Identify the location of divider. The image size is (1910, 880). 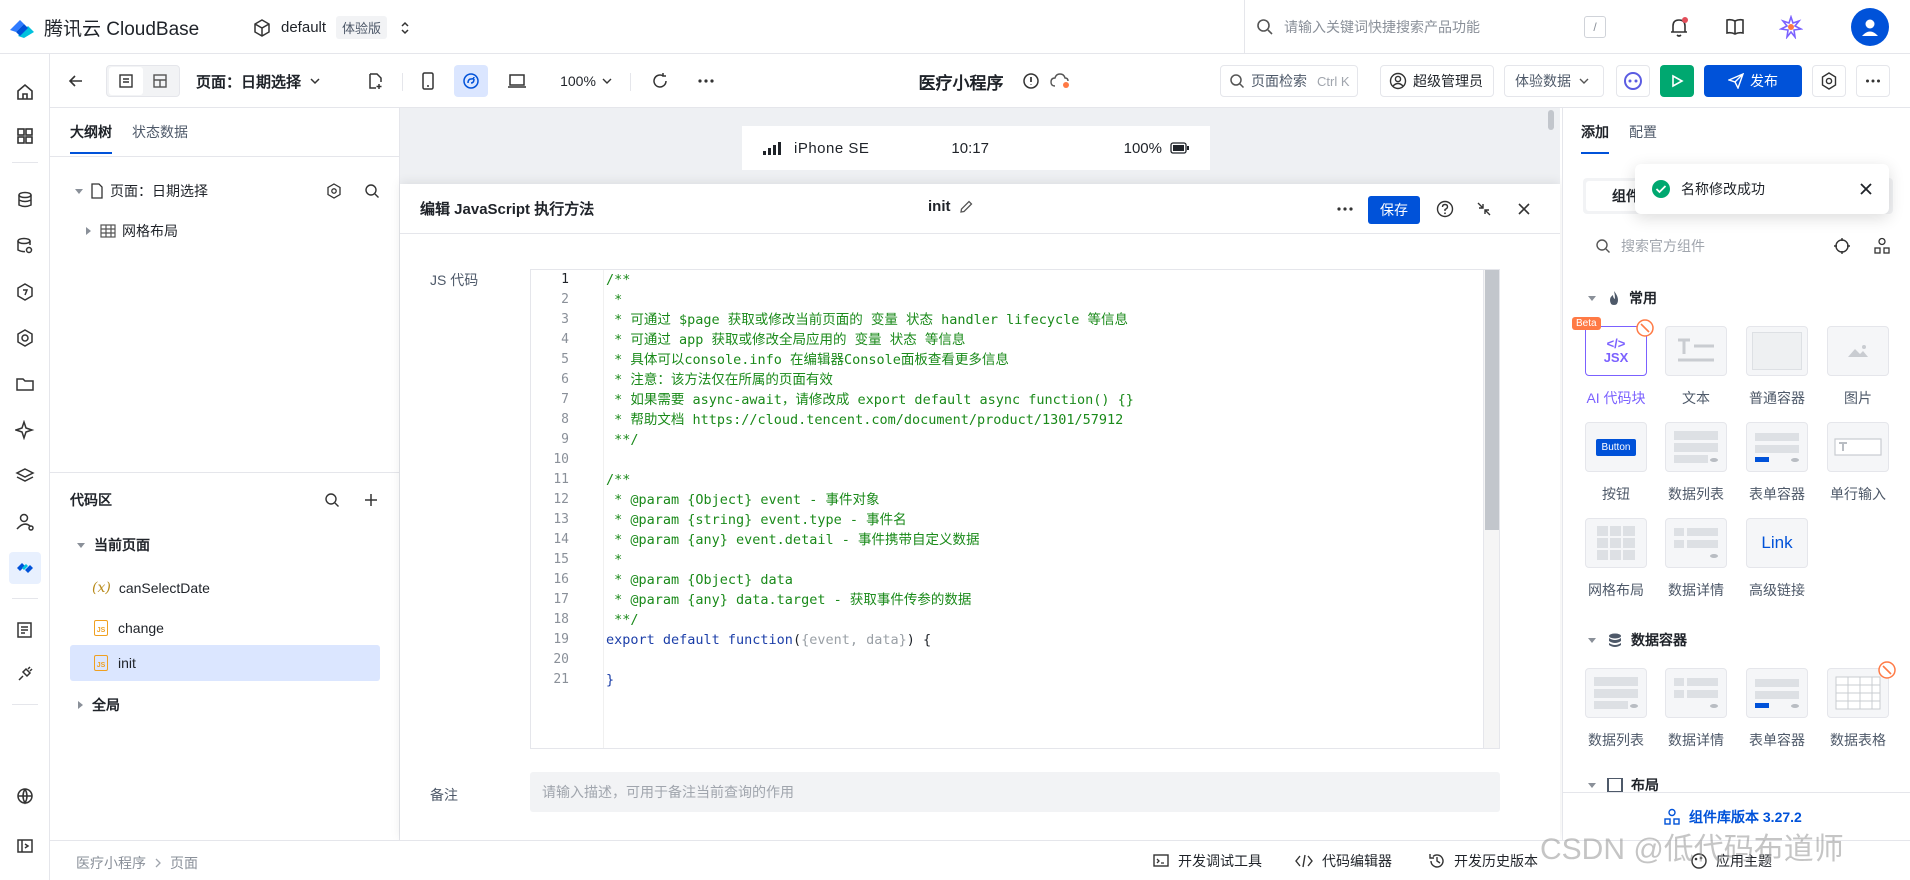
(402, 82).